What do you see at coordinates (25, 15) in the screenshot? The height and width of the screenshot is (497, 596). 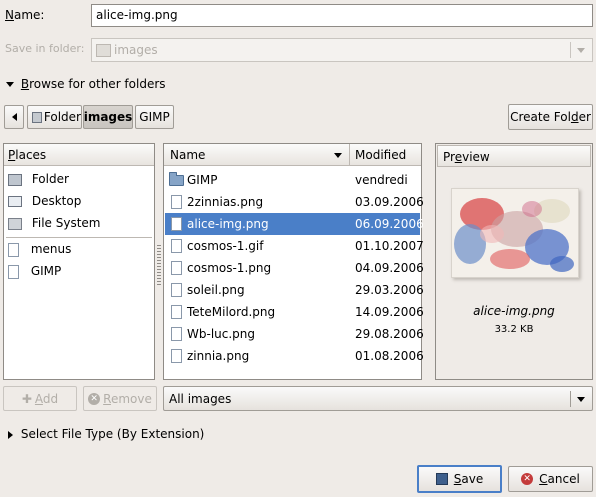 I see `name-label: Name:` at bounding box center [25, 15].